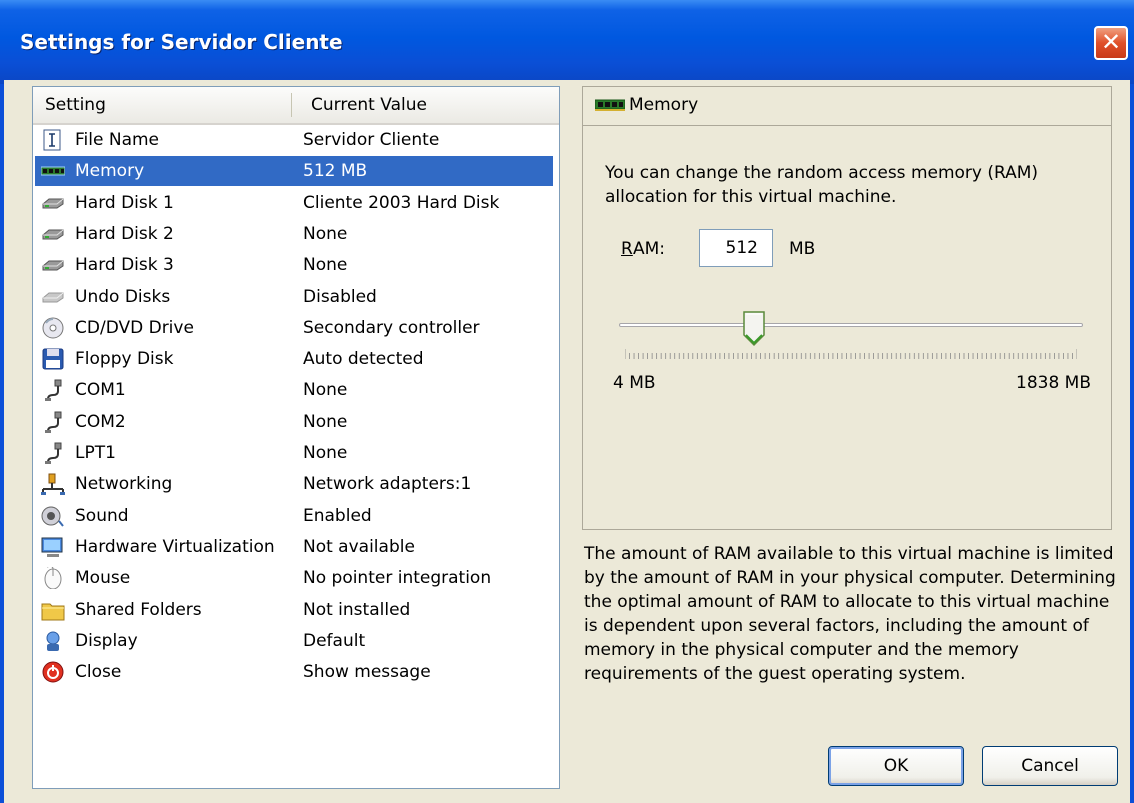 The height and width of the screenshot is (803, 1134). What do you see at coordinates (52, 516) in the screenshot?
I see `speaker-icon` at bounding box center [52, 516].